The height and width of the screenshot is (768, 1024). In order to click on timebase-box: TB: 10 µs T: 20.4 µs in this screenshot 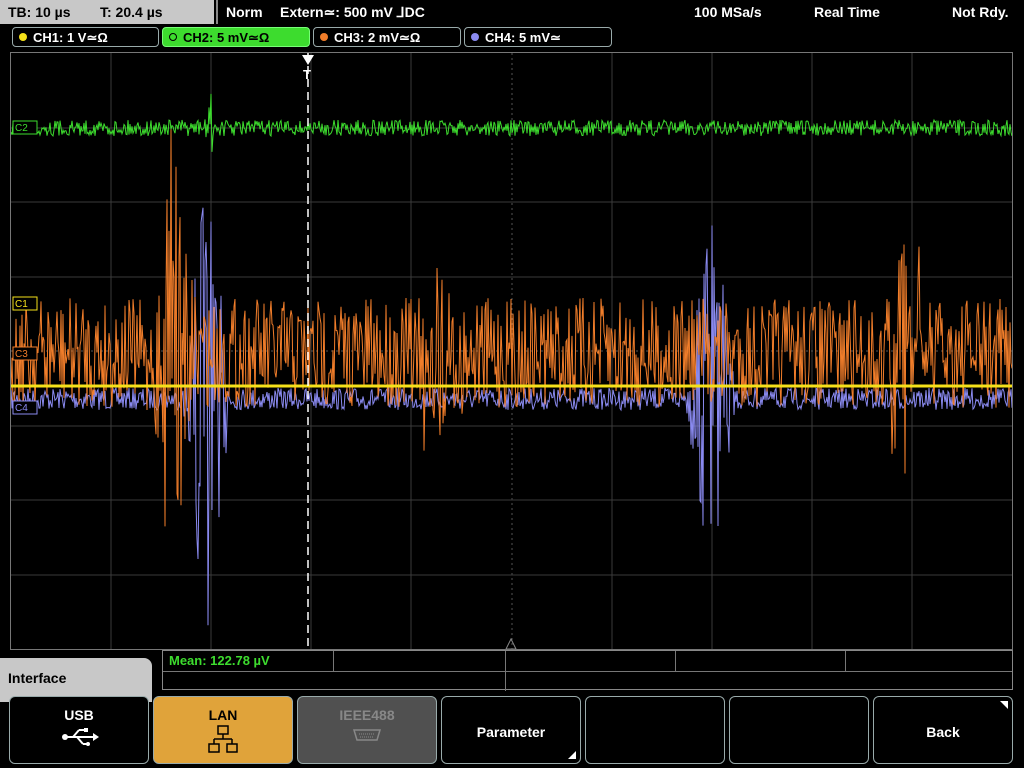, I will do `click(107, 12)`.